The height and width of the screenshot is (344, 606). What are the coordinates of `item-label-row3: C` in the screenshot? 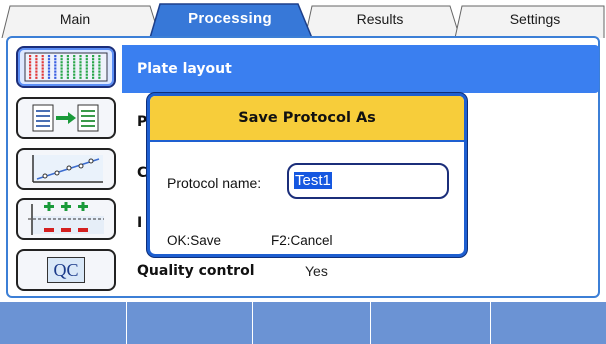 It's located at (142, 173).